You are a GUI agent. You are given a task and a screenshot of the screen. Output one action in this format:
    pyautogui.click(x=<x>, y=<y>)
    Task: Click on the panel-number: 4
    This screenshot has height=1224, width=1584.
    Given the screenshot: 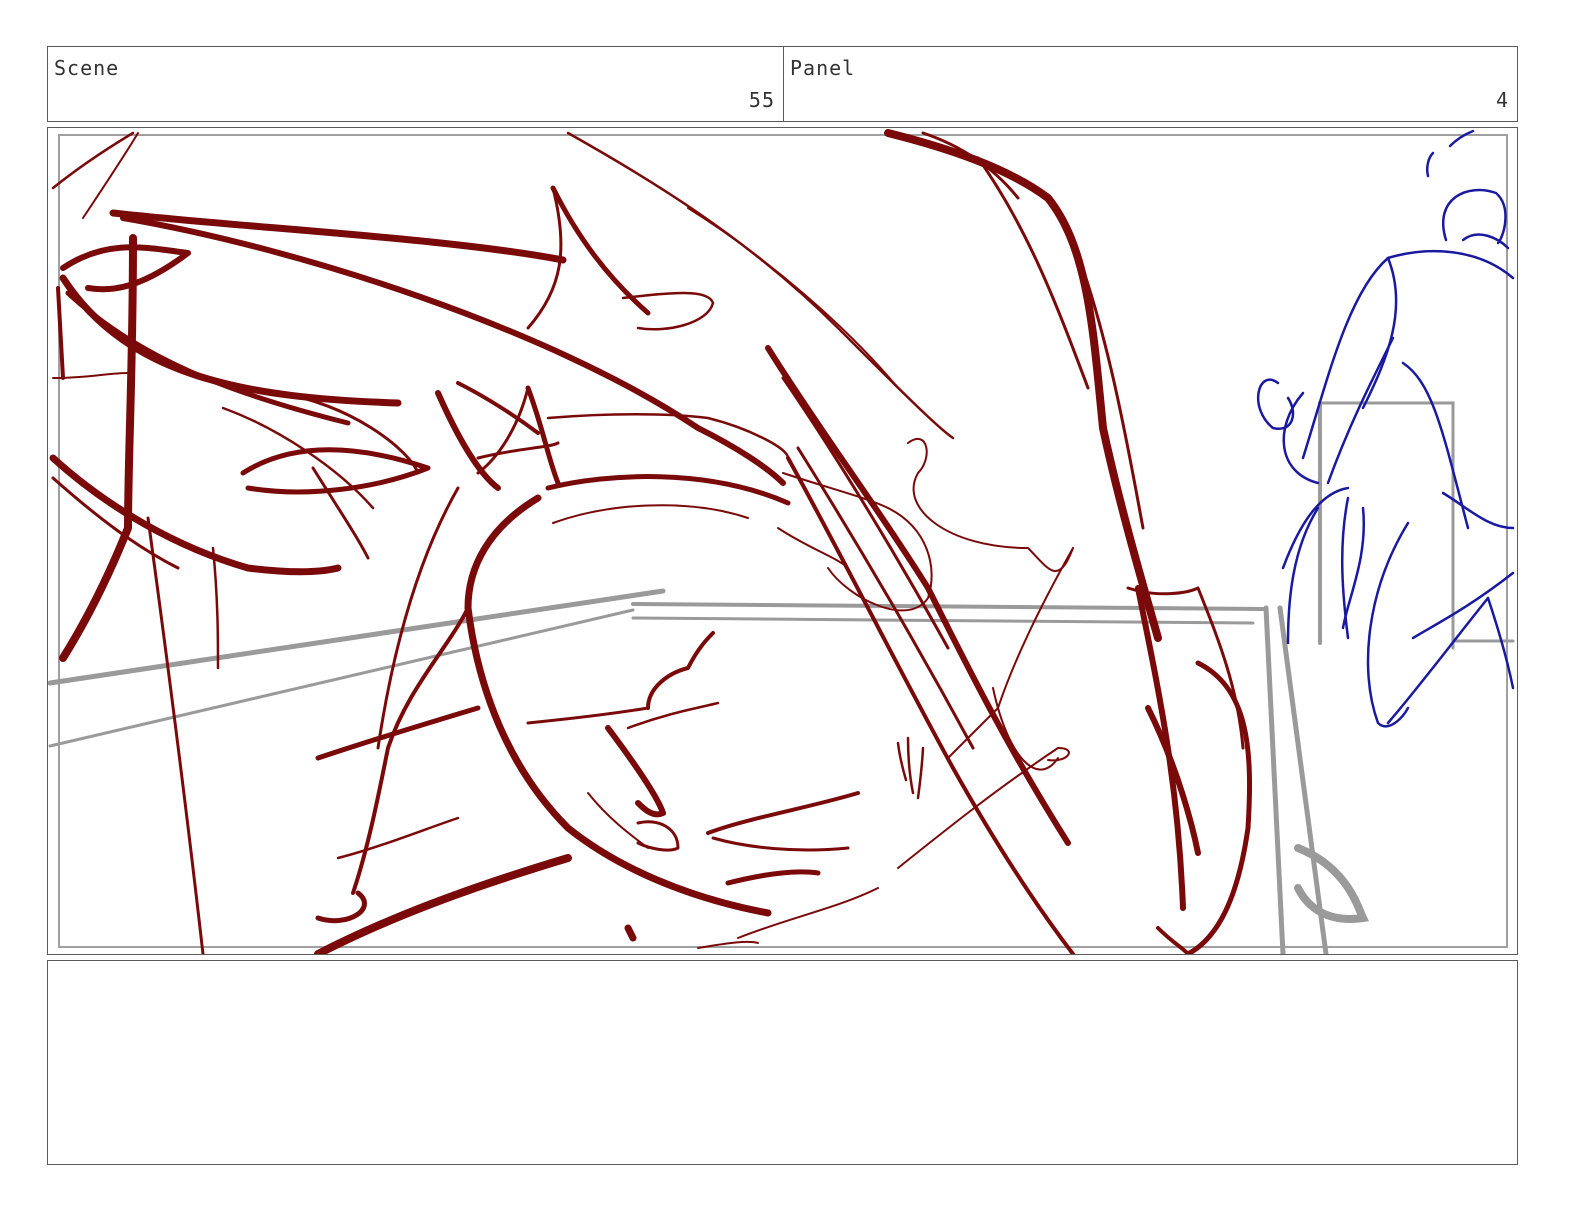 What is the action you would take?
    pyautogui.click(x=1502, y=100)
    